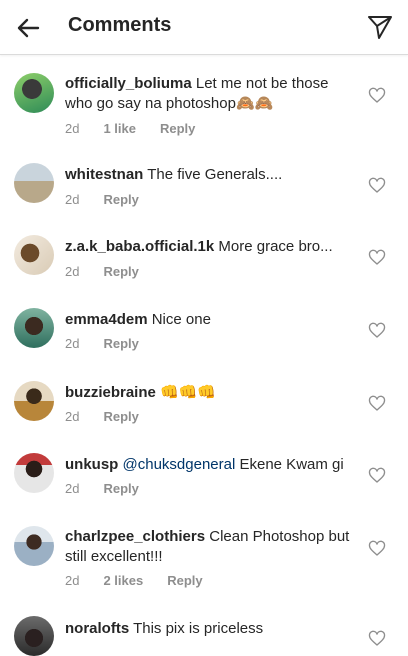 Image resolution: width=408 pixels, height=656 pixels. I want to click on comment-username: emma4dem, so click(106, 319).